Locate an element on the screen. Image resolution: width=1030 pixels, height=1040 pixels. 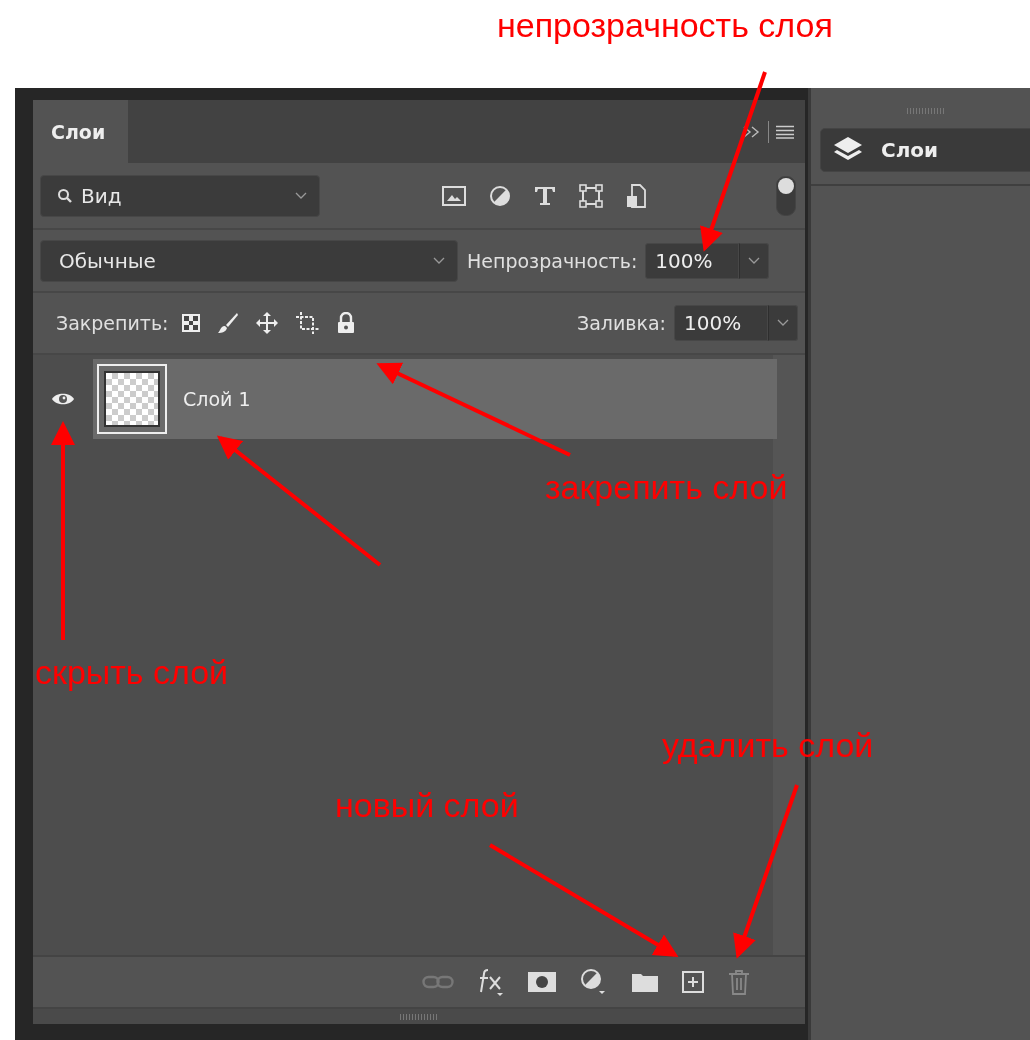
filter-value: Вид is located at coordinates (101, 195).